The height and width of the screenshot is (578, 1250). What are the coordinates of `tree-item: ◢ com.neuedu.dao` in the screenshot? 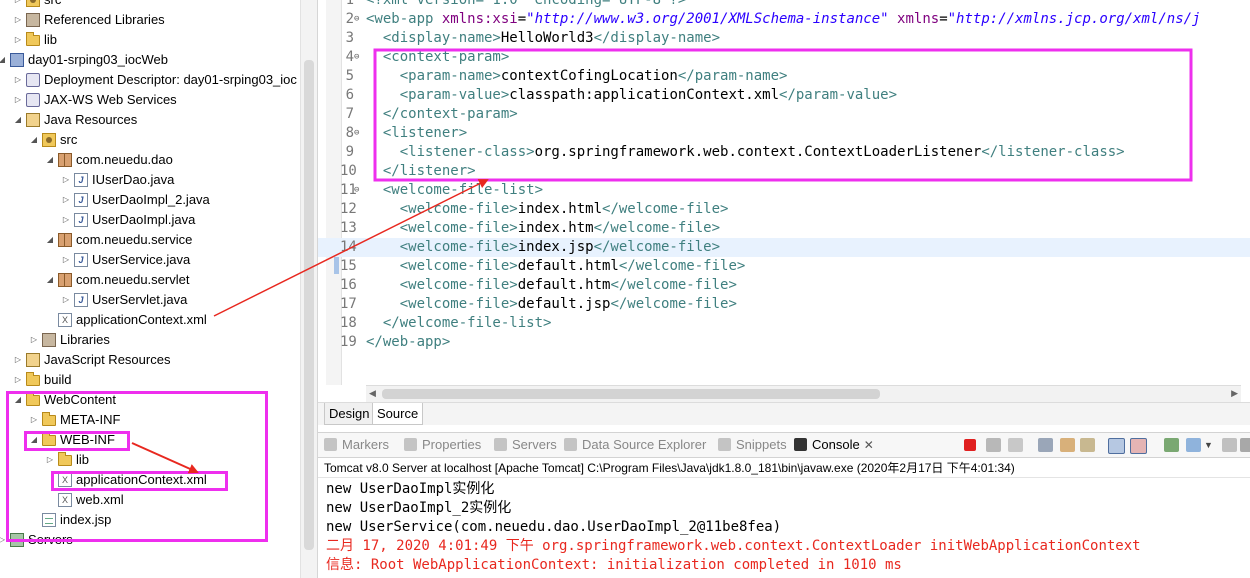 It's located at (150, 160).